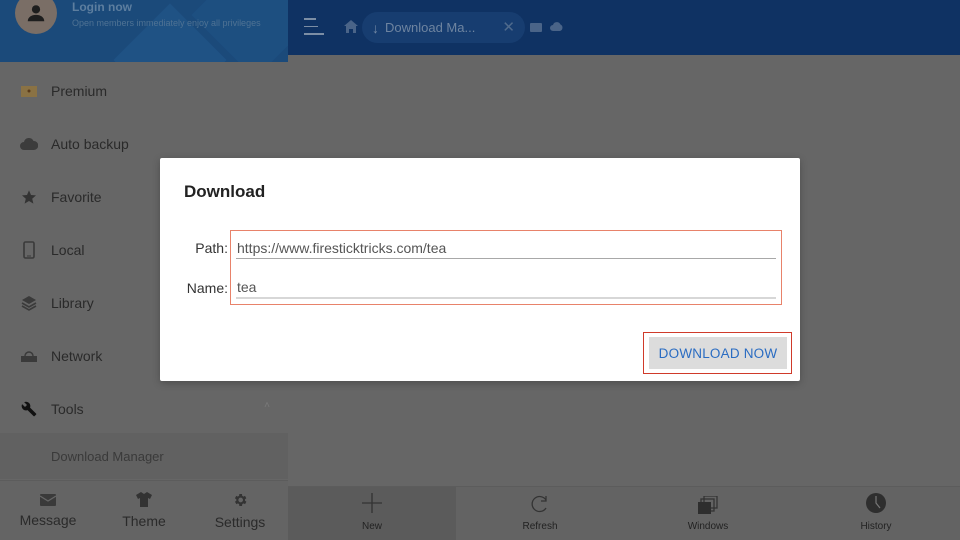 The image size is (960, 540). Describe the element at coordinates (144, 90) in the screenshot. I see `sidebar-item-premium: Premium` at that location.